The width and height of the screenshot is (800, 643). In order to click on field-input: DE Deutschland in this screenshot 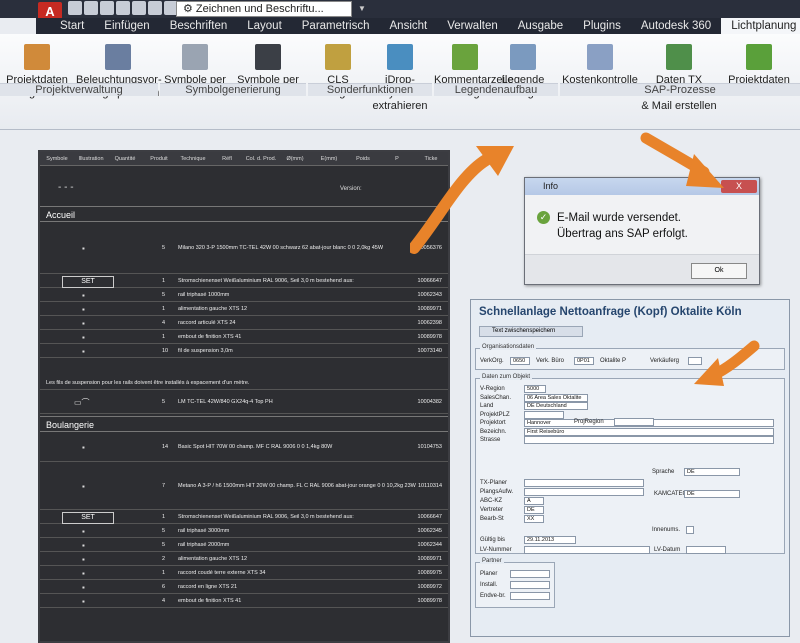, I will do `click(556, 406)`.